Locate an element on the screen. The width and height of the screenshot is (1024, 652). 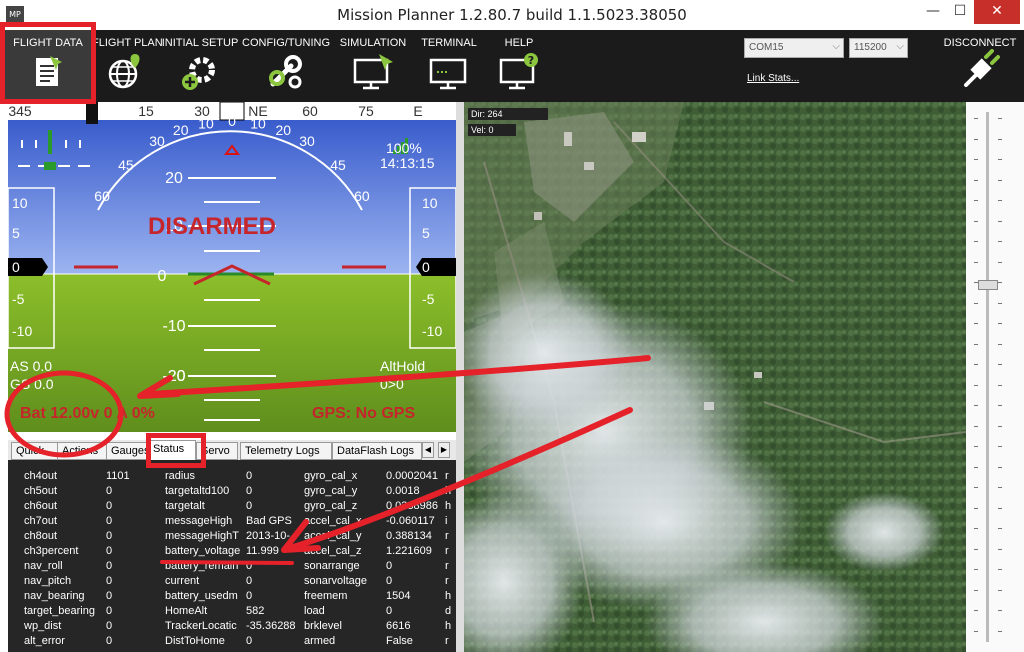
port-select: COM15 ⌵ is located at coordinates (794, 48).